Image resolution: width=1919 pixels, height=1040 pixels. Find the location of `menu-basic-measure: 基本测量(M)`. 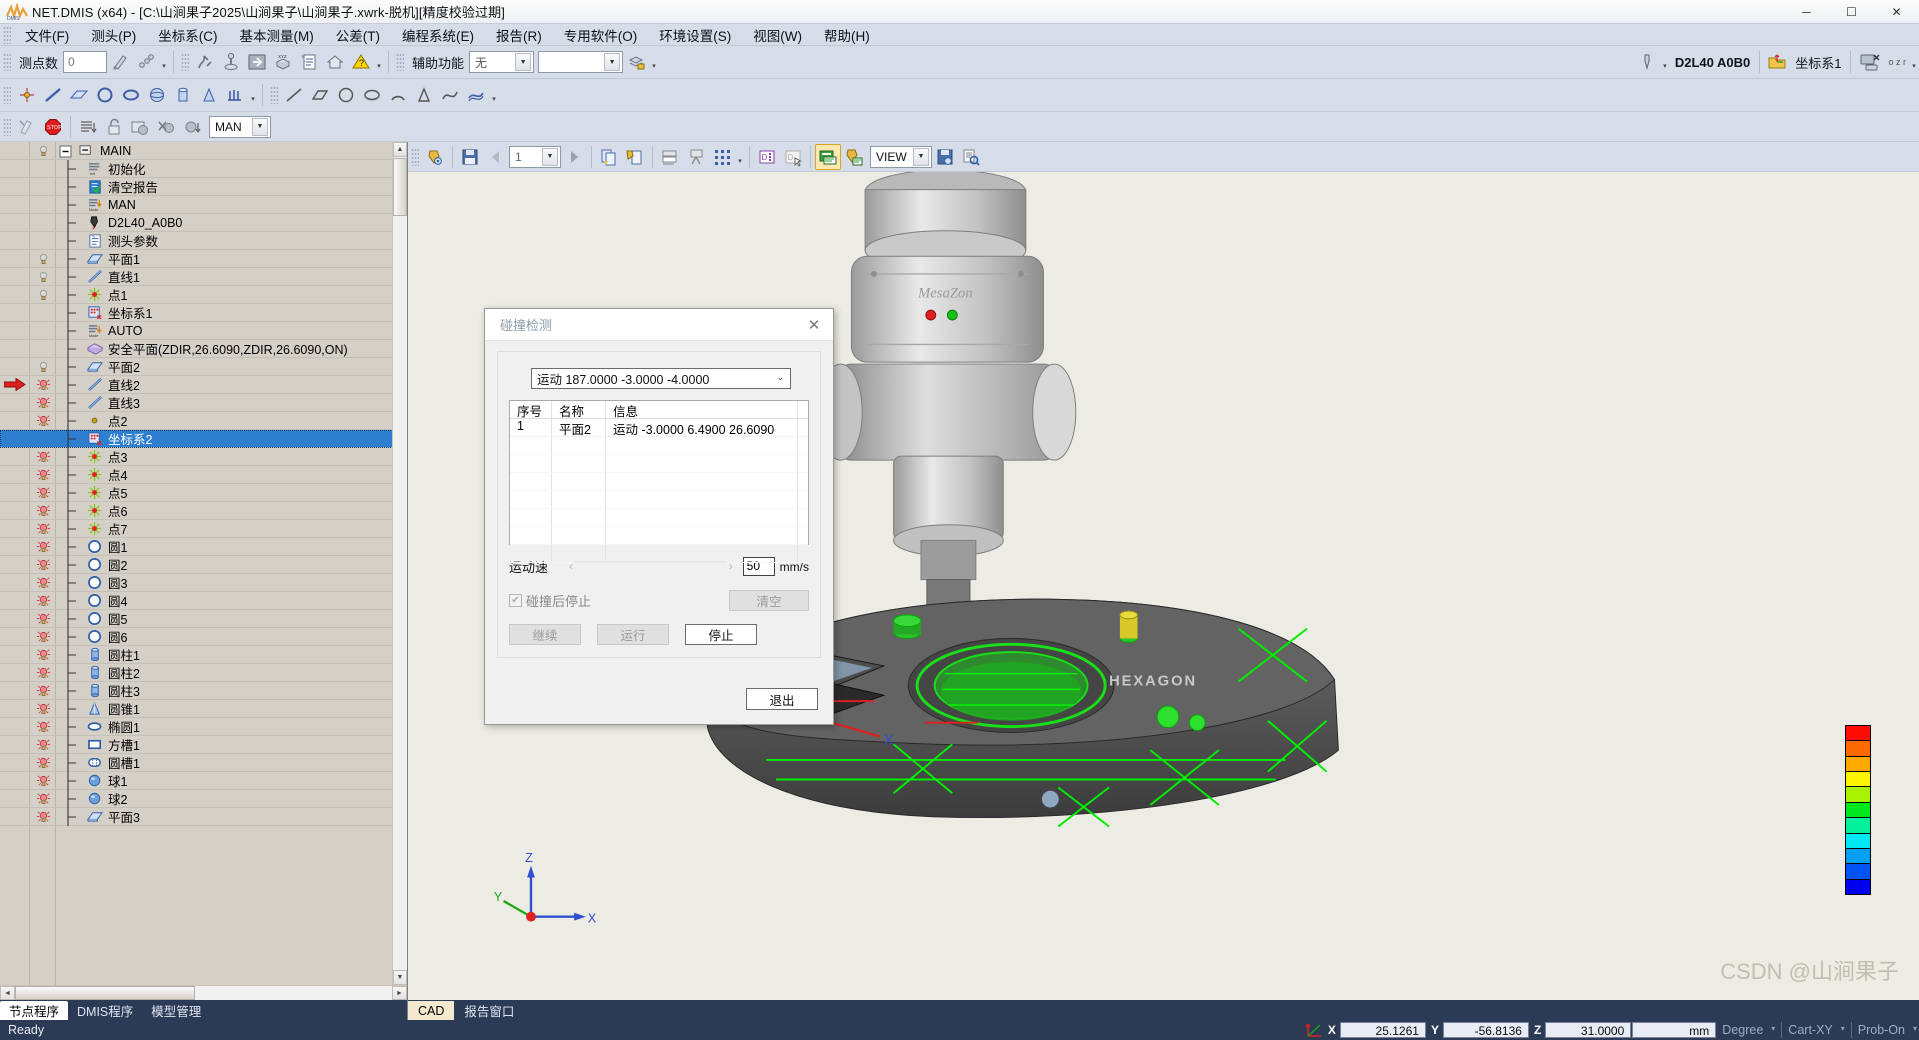

menu-basic-measure: 基本测量(M) is located at coordinates (277, 35).